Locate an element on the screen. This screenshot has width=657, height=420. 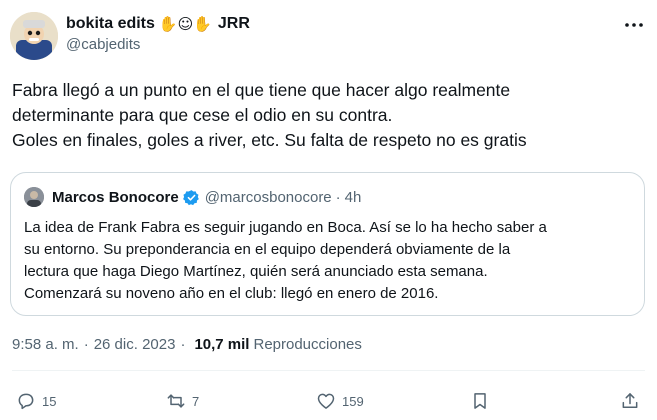
author-name-row: bokita edits ✋☺✋ JRR is located at coordinates (158, 24).